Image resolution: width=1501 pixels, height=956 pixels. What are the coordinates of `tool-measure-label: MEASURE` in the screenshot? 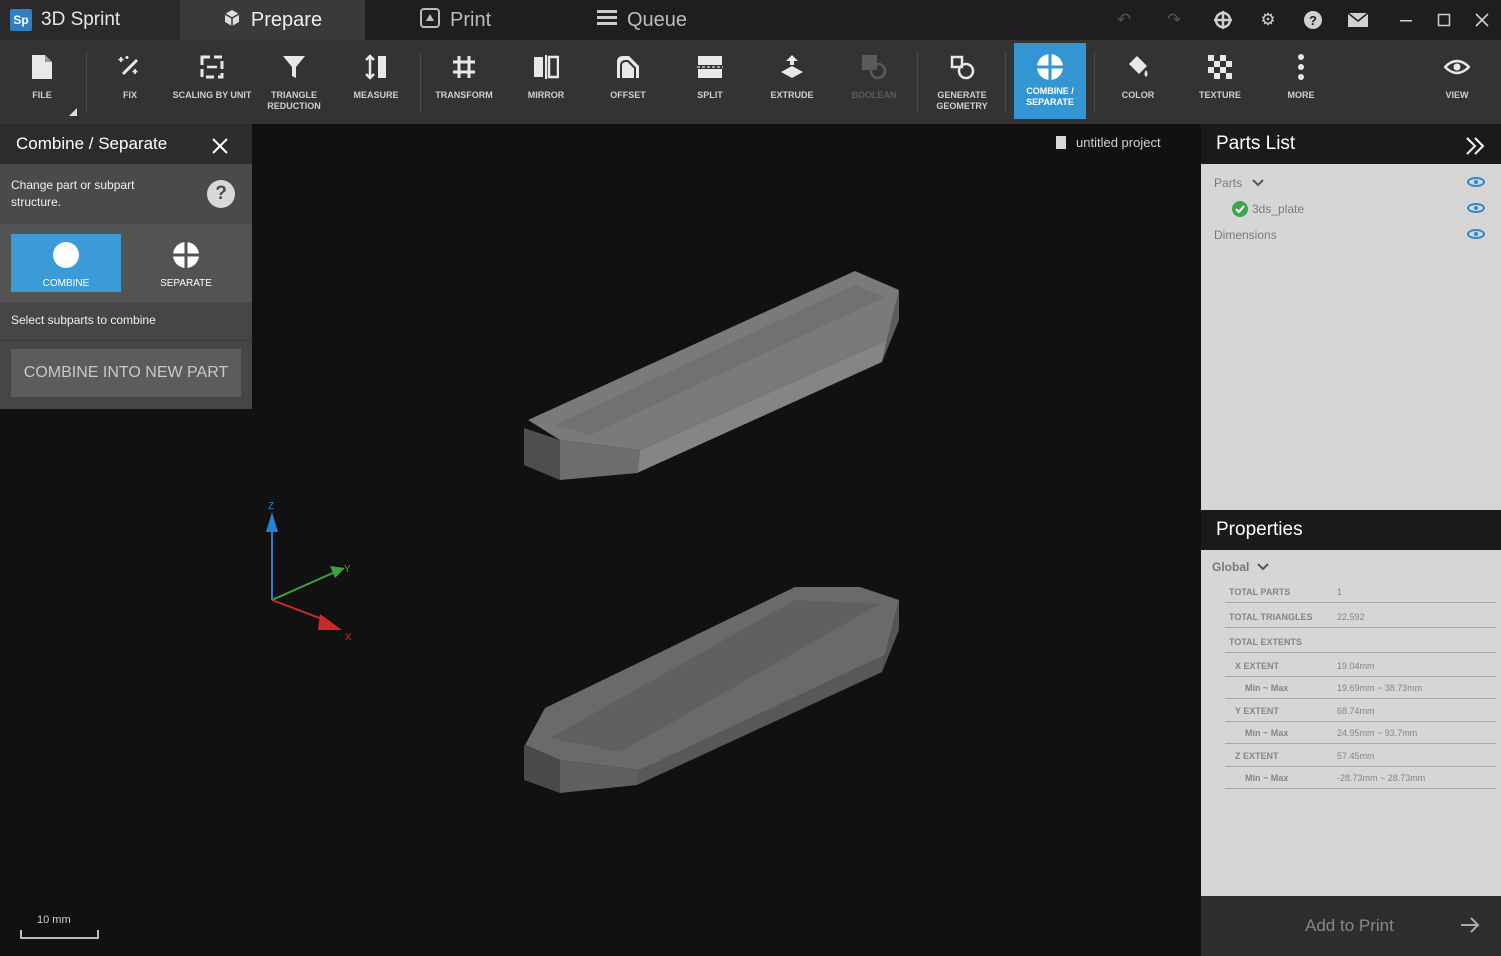 It's located at (376, 95).